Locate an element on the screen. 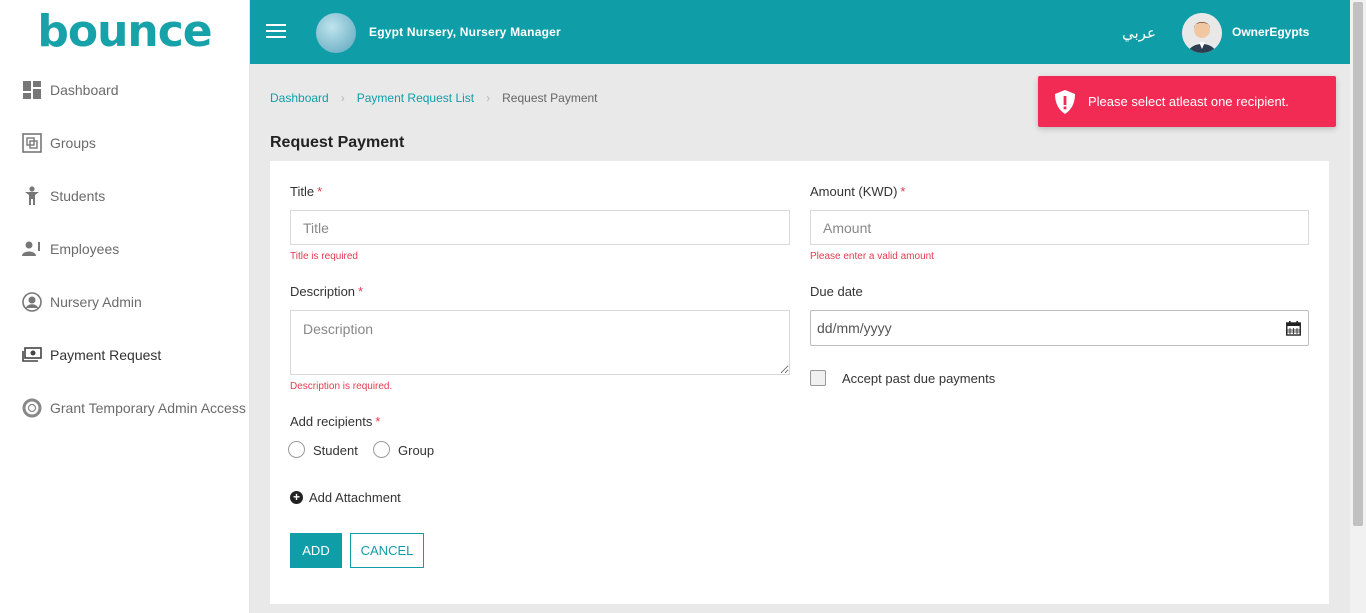 This screenshot has height=613, width=1366. sidebar-item-employees: Employees is located at coordinates (124, 249).